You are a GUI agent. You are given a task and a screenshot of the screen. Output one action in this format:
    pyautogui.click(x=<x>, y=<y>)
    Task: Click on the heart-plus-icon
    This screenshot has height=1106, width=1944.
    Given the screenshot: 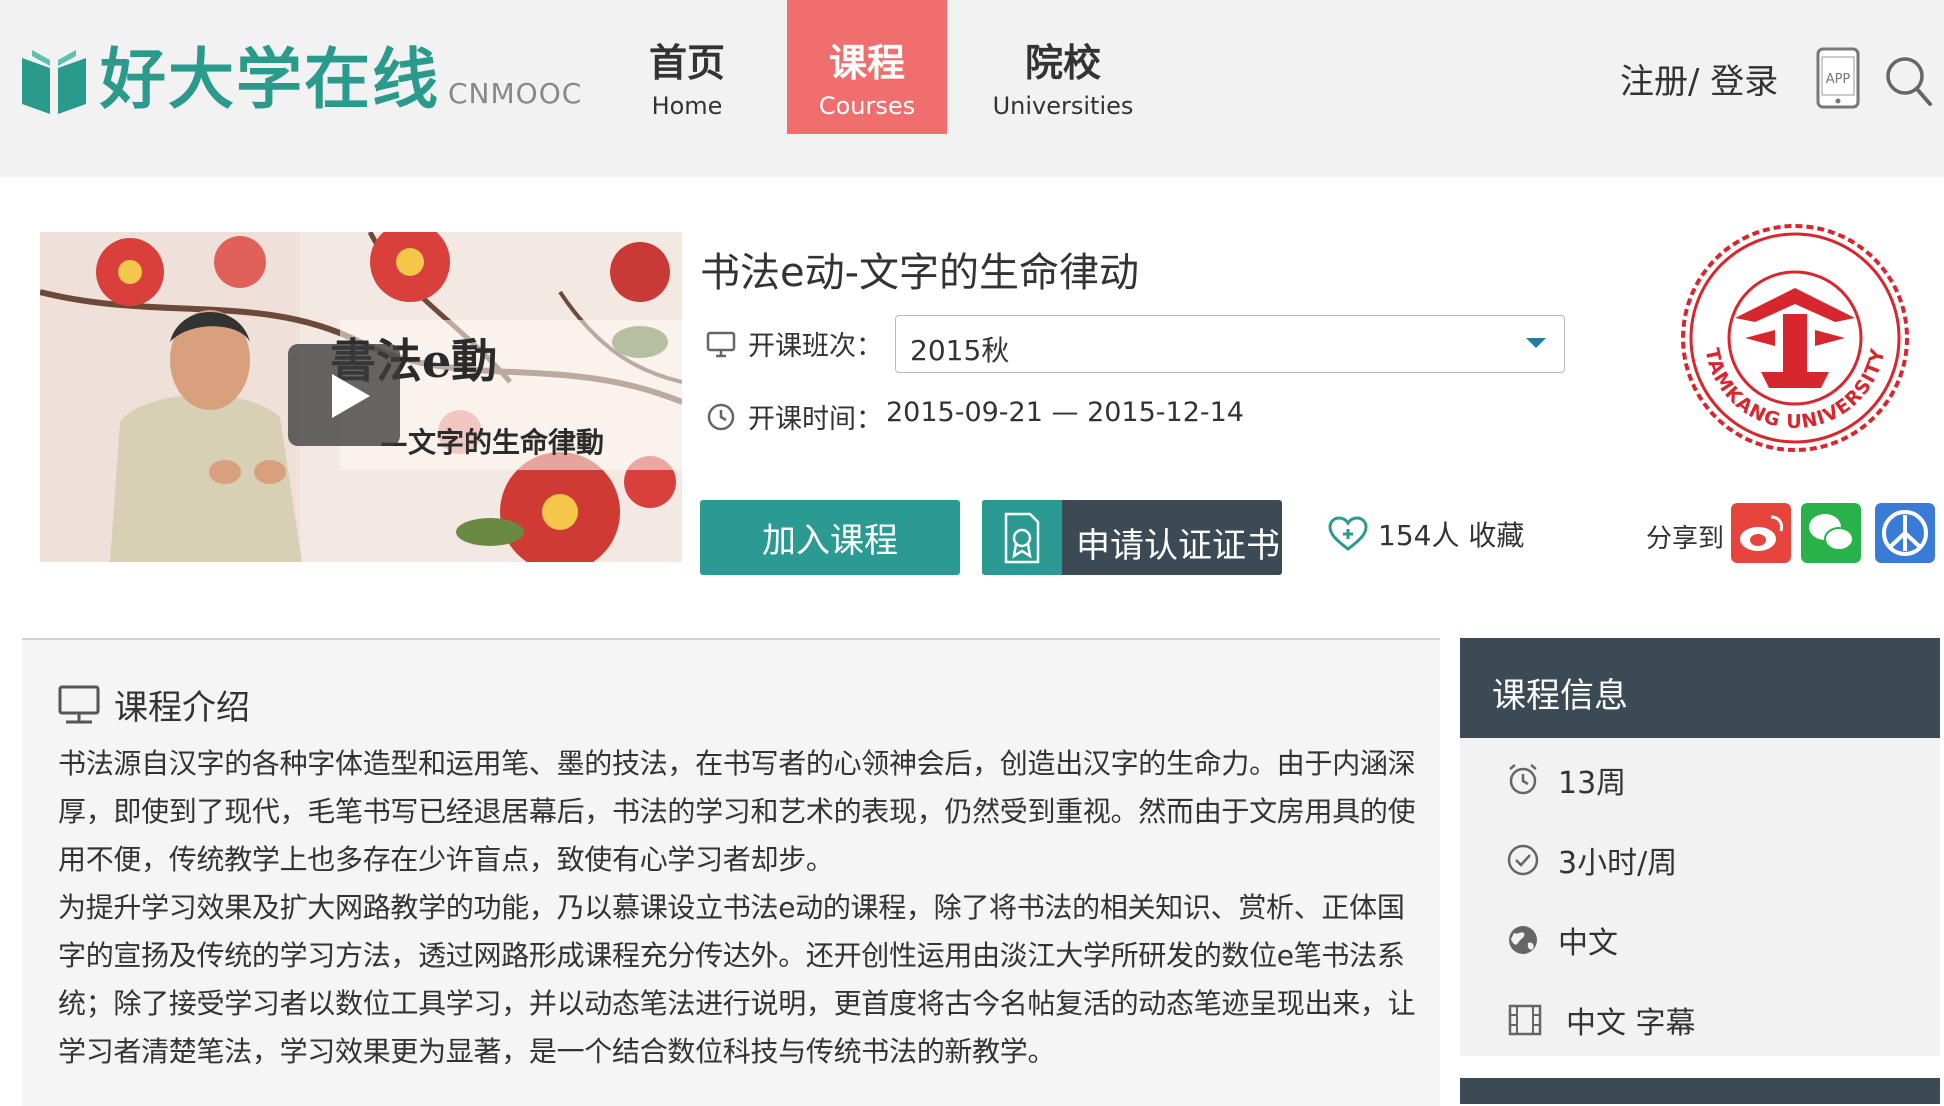 What is the action you would take?
    pyautogui.click(x=1348, y=533)
    